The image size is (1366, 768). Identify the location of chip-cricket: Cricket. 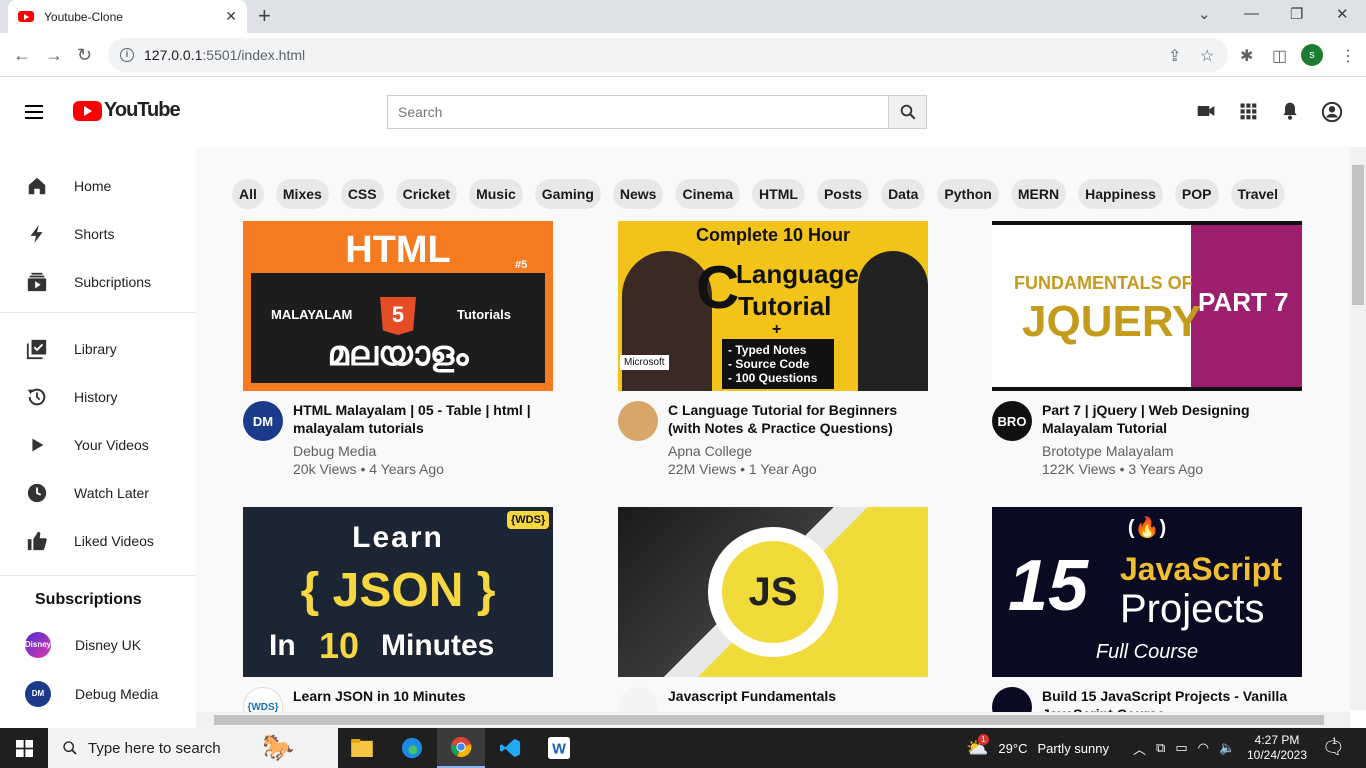
(426, 194).